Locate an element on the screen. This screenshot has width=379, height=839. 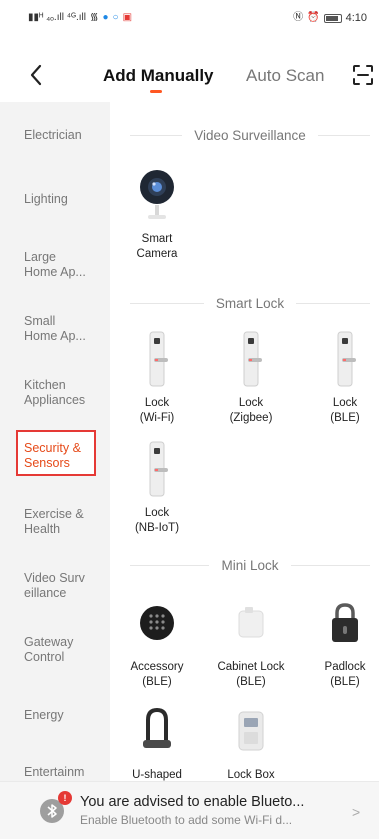
active-tab-indicator is located at coordinates (156, 91).